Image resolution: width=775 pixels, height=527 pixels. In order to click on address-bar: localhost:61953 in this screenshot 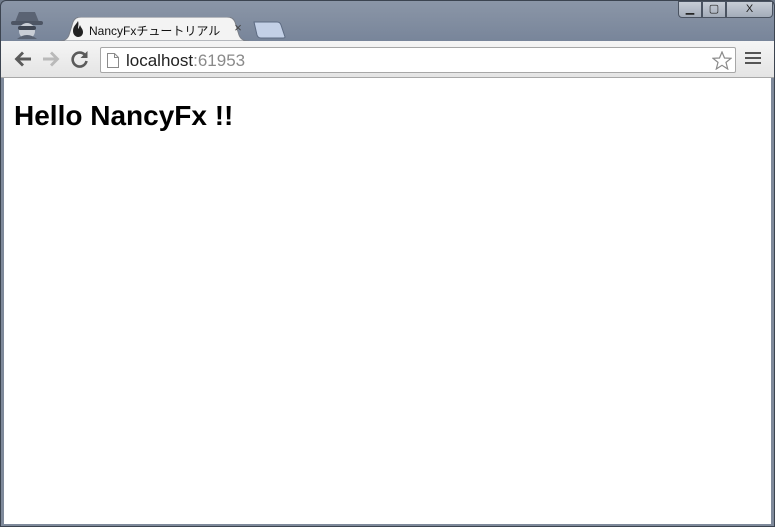, I will do `click(418, 60)`.